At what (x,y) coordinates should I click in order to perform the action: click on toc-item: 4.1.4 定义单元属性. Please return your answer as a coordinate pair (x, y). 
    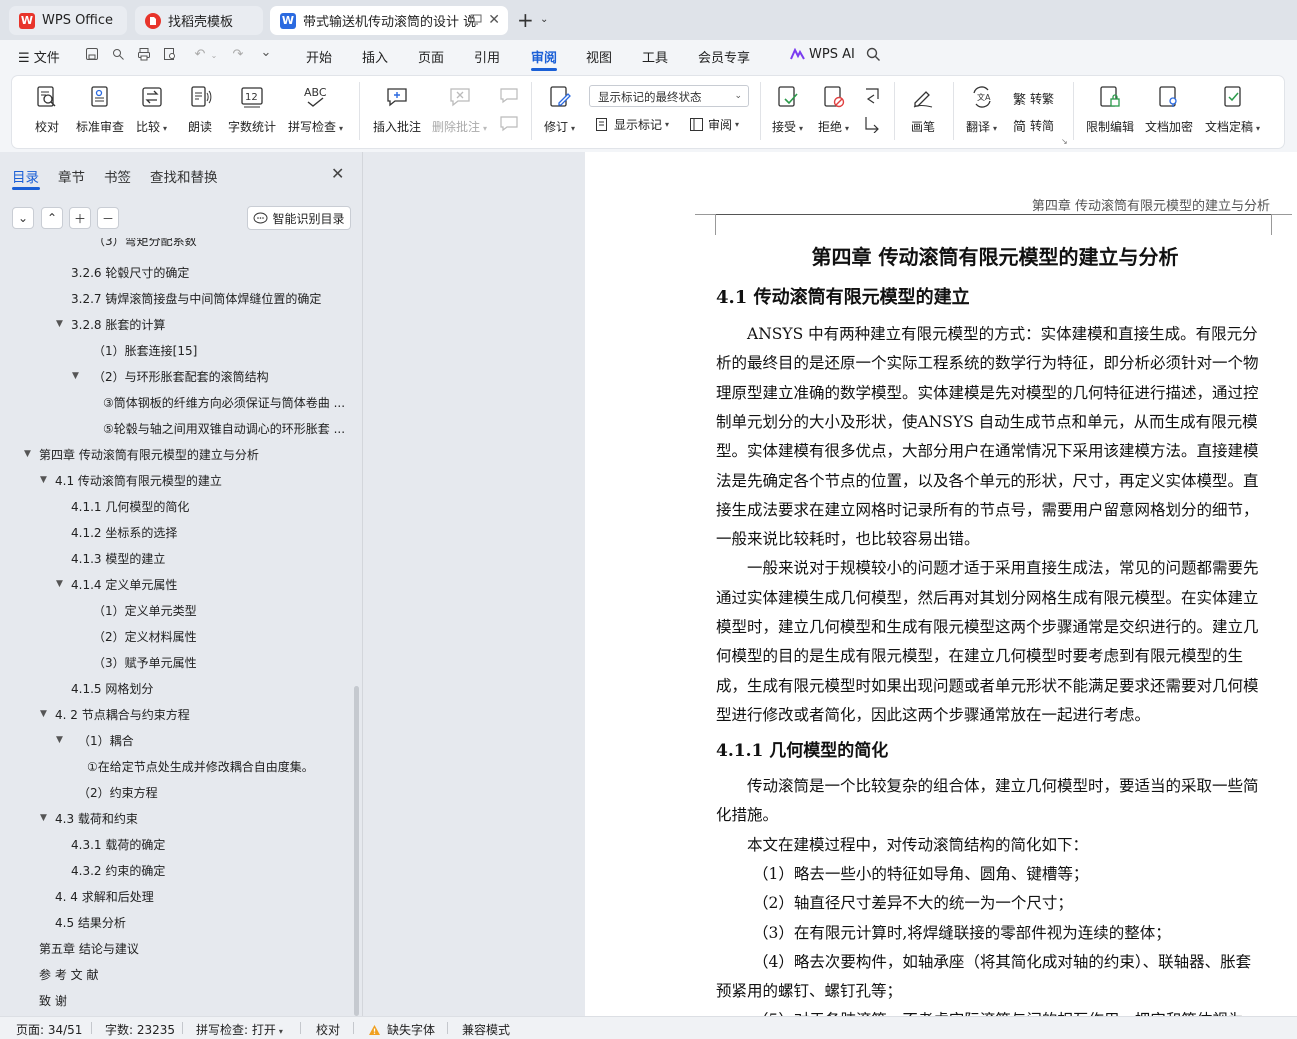
    Looking at the image, I should click on (210, 585).